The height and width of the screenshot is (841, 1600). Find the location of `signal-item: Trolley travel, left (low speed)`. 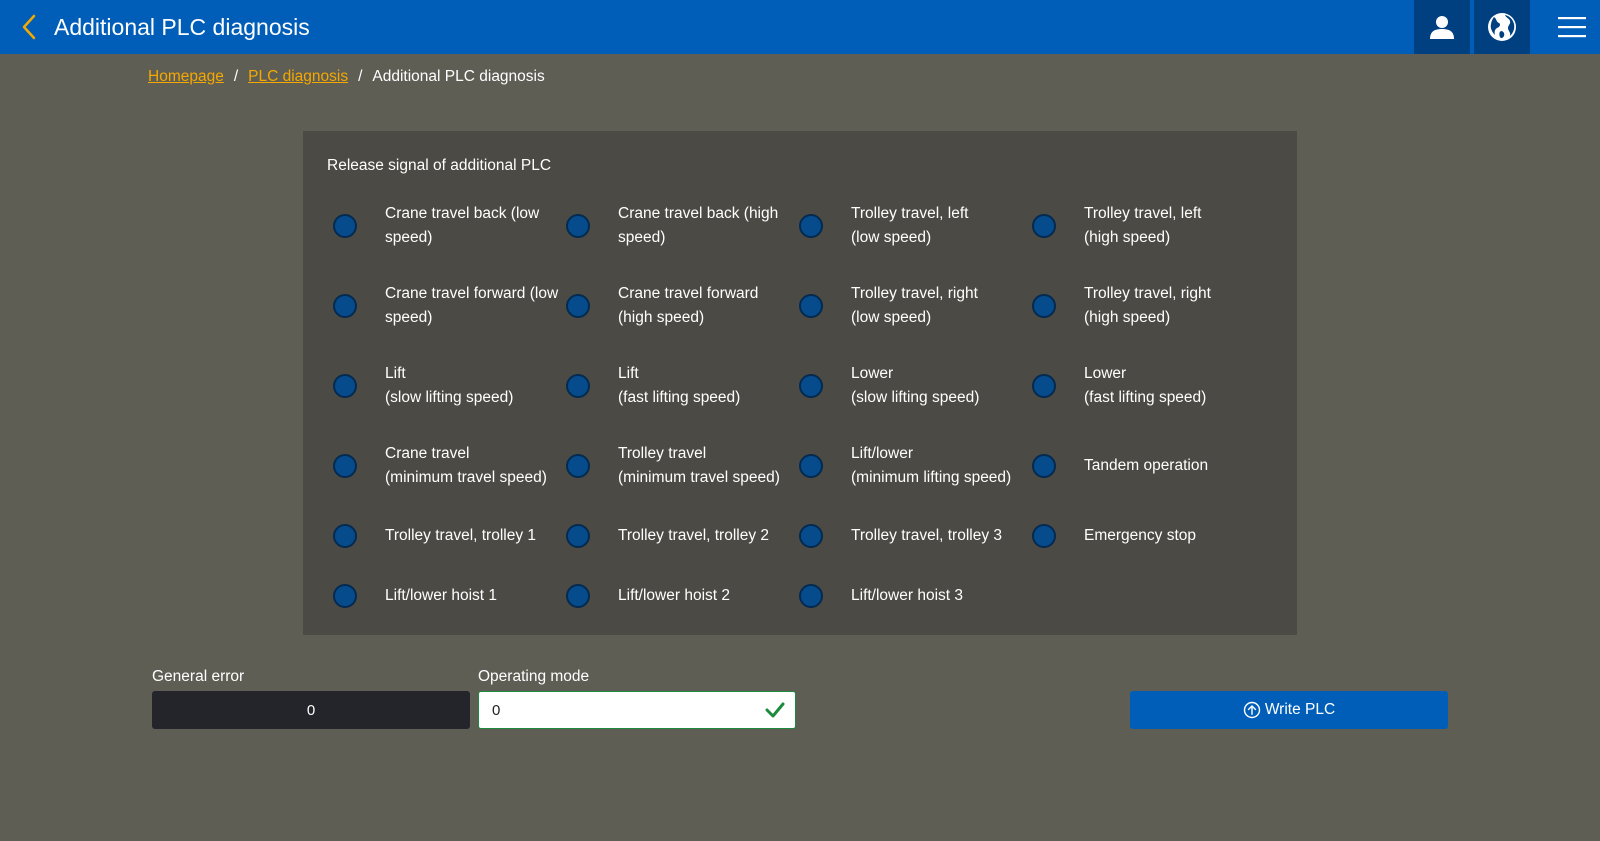

signal-item: Trolley travel, left (low speed) is located at coordinates (915, 226).